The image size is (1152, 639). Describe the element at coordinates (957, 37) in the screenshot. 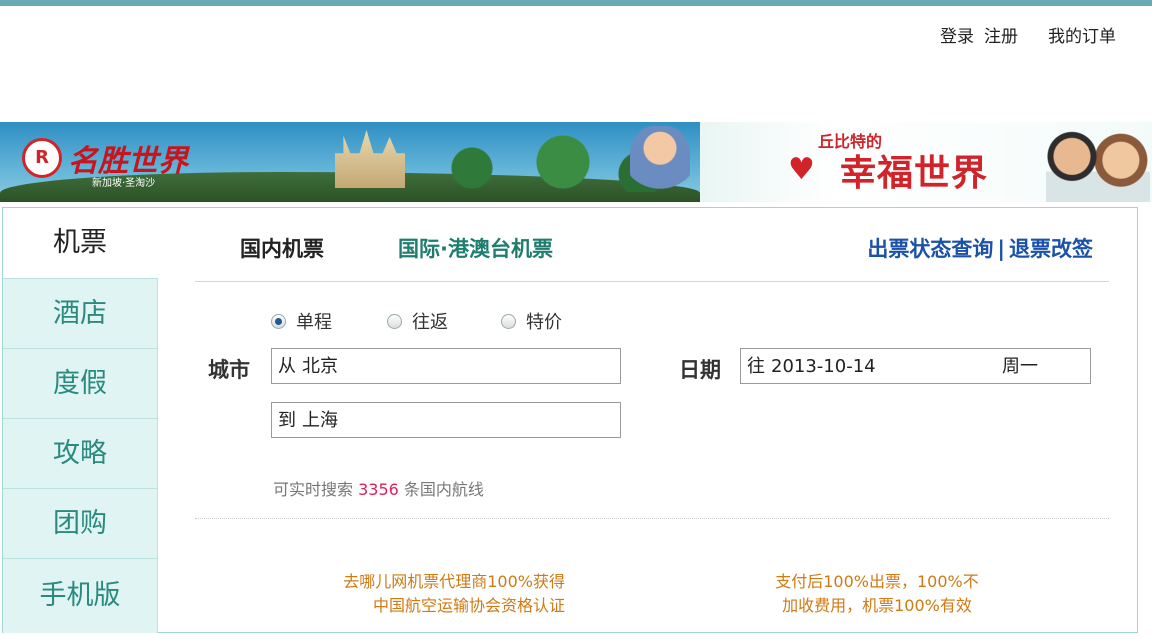

I see `login-link: 登录` at that location.